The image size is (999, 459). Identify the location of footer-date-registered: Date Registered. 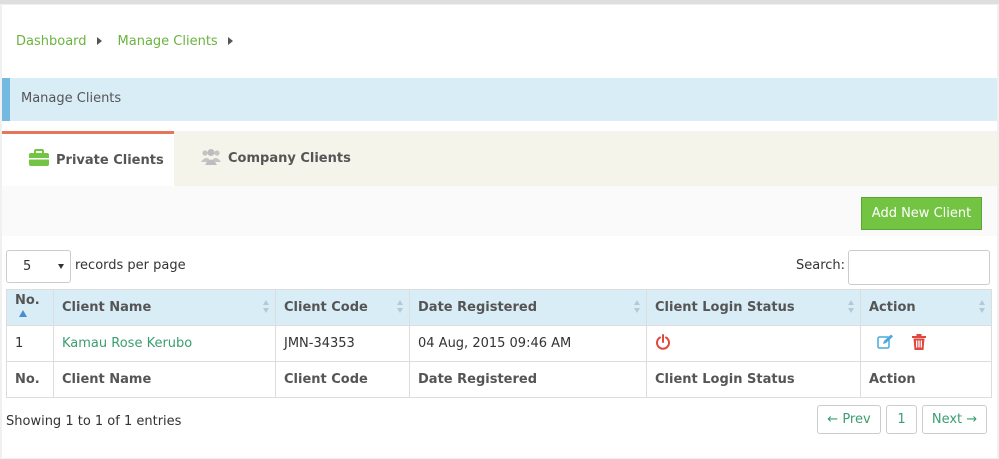
(528, 379).